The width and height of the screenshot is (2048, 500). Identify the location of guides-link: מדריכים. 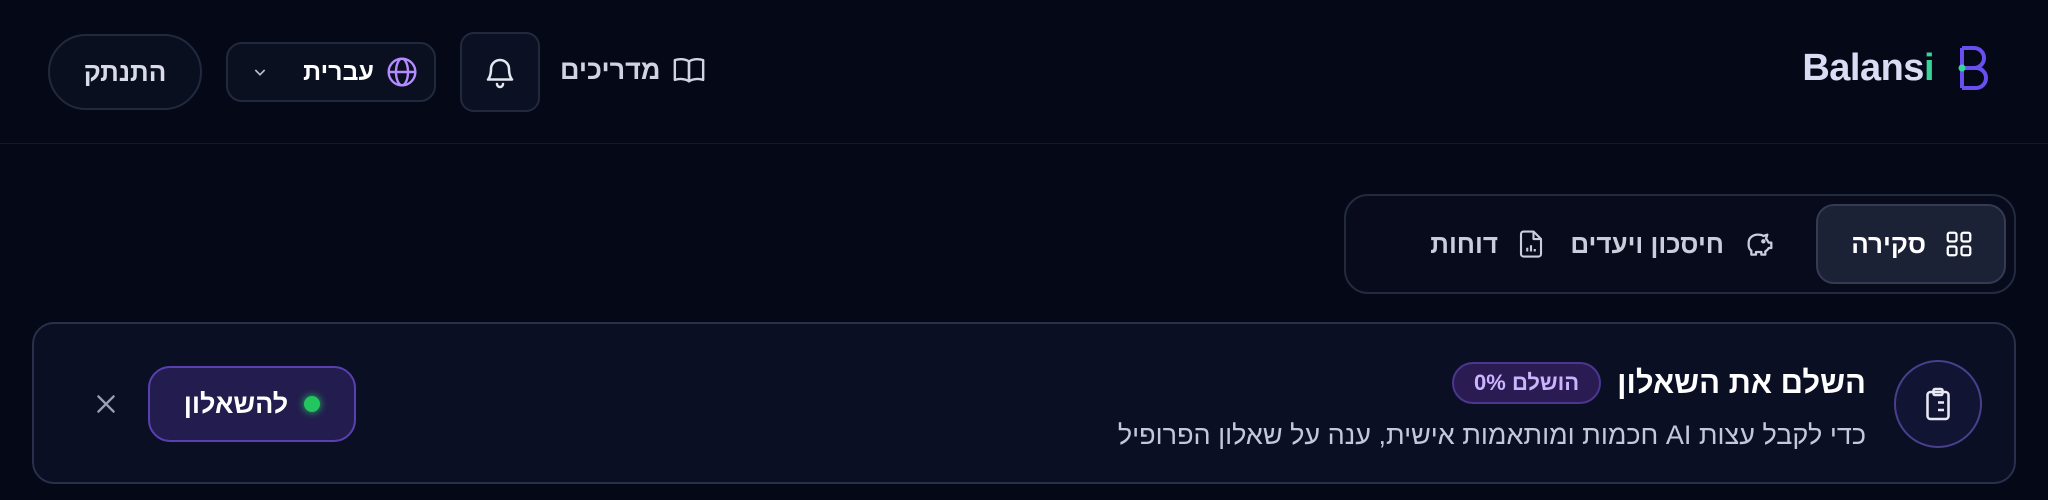
(633, 70).